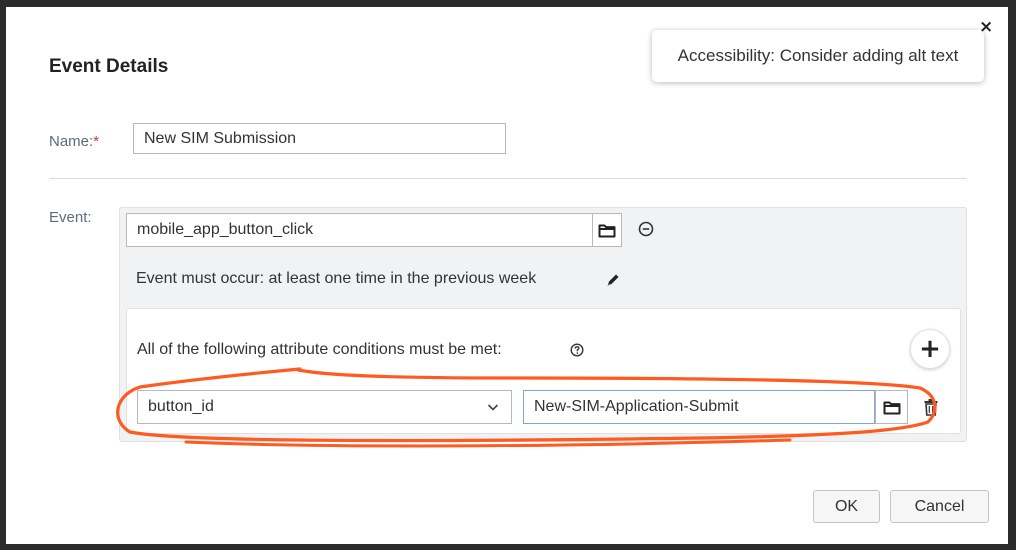  What do you see at coordinates (109, 66) in the screenshot?
I see `dialog-title: Event Details` at bounding box center [109, 66].